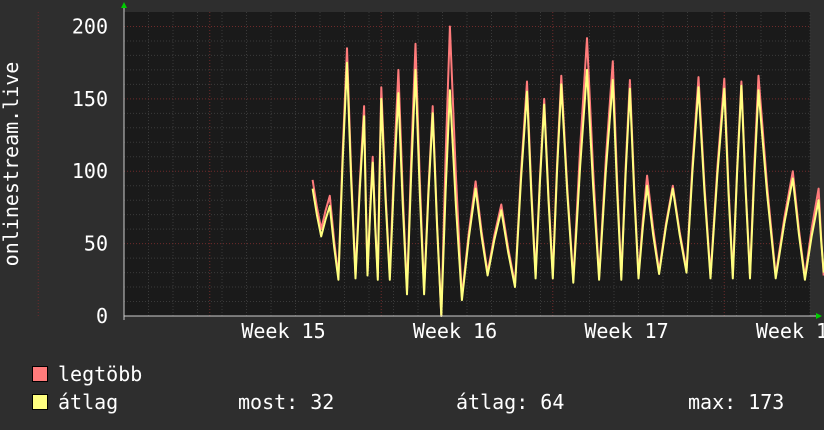 This screenshot has height=430, width=824. I want to click on x-tick-label: Week 15, so click(283, 331).